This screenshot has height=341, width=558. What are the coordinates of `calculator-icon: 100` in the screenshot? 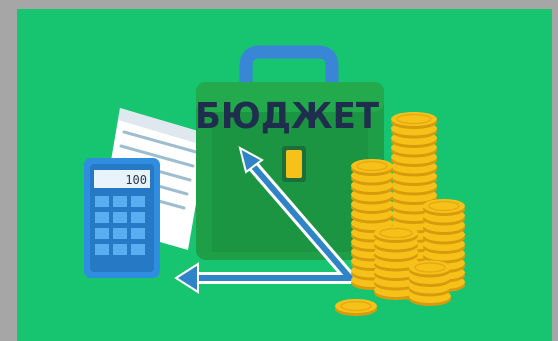 It's located at (122, 218).